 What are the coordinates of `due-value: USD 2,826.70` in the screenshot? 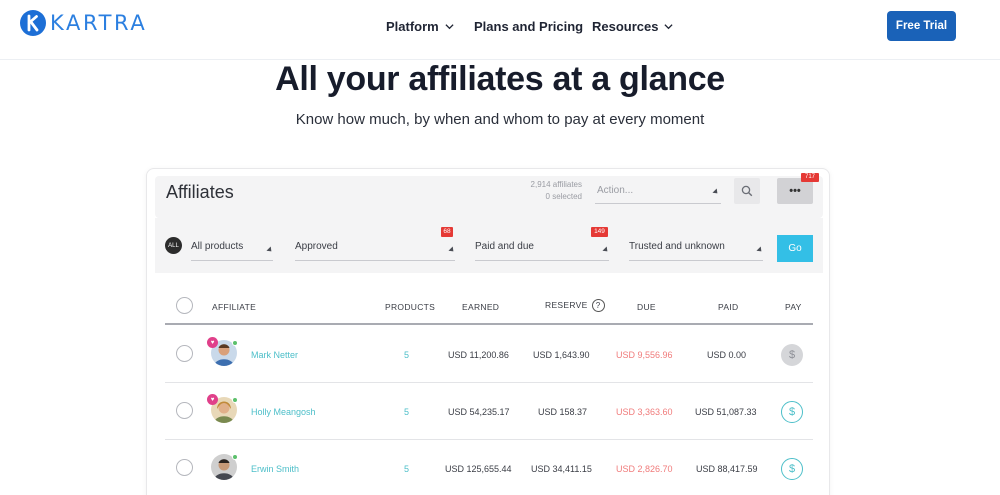 It's located at (644, 469).